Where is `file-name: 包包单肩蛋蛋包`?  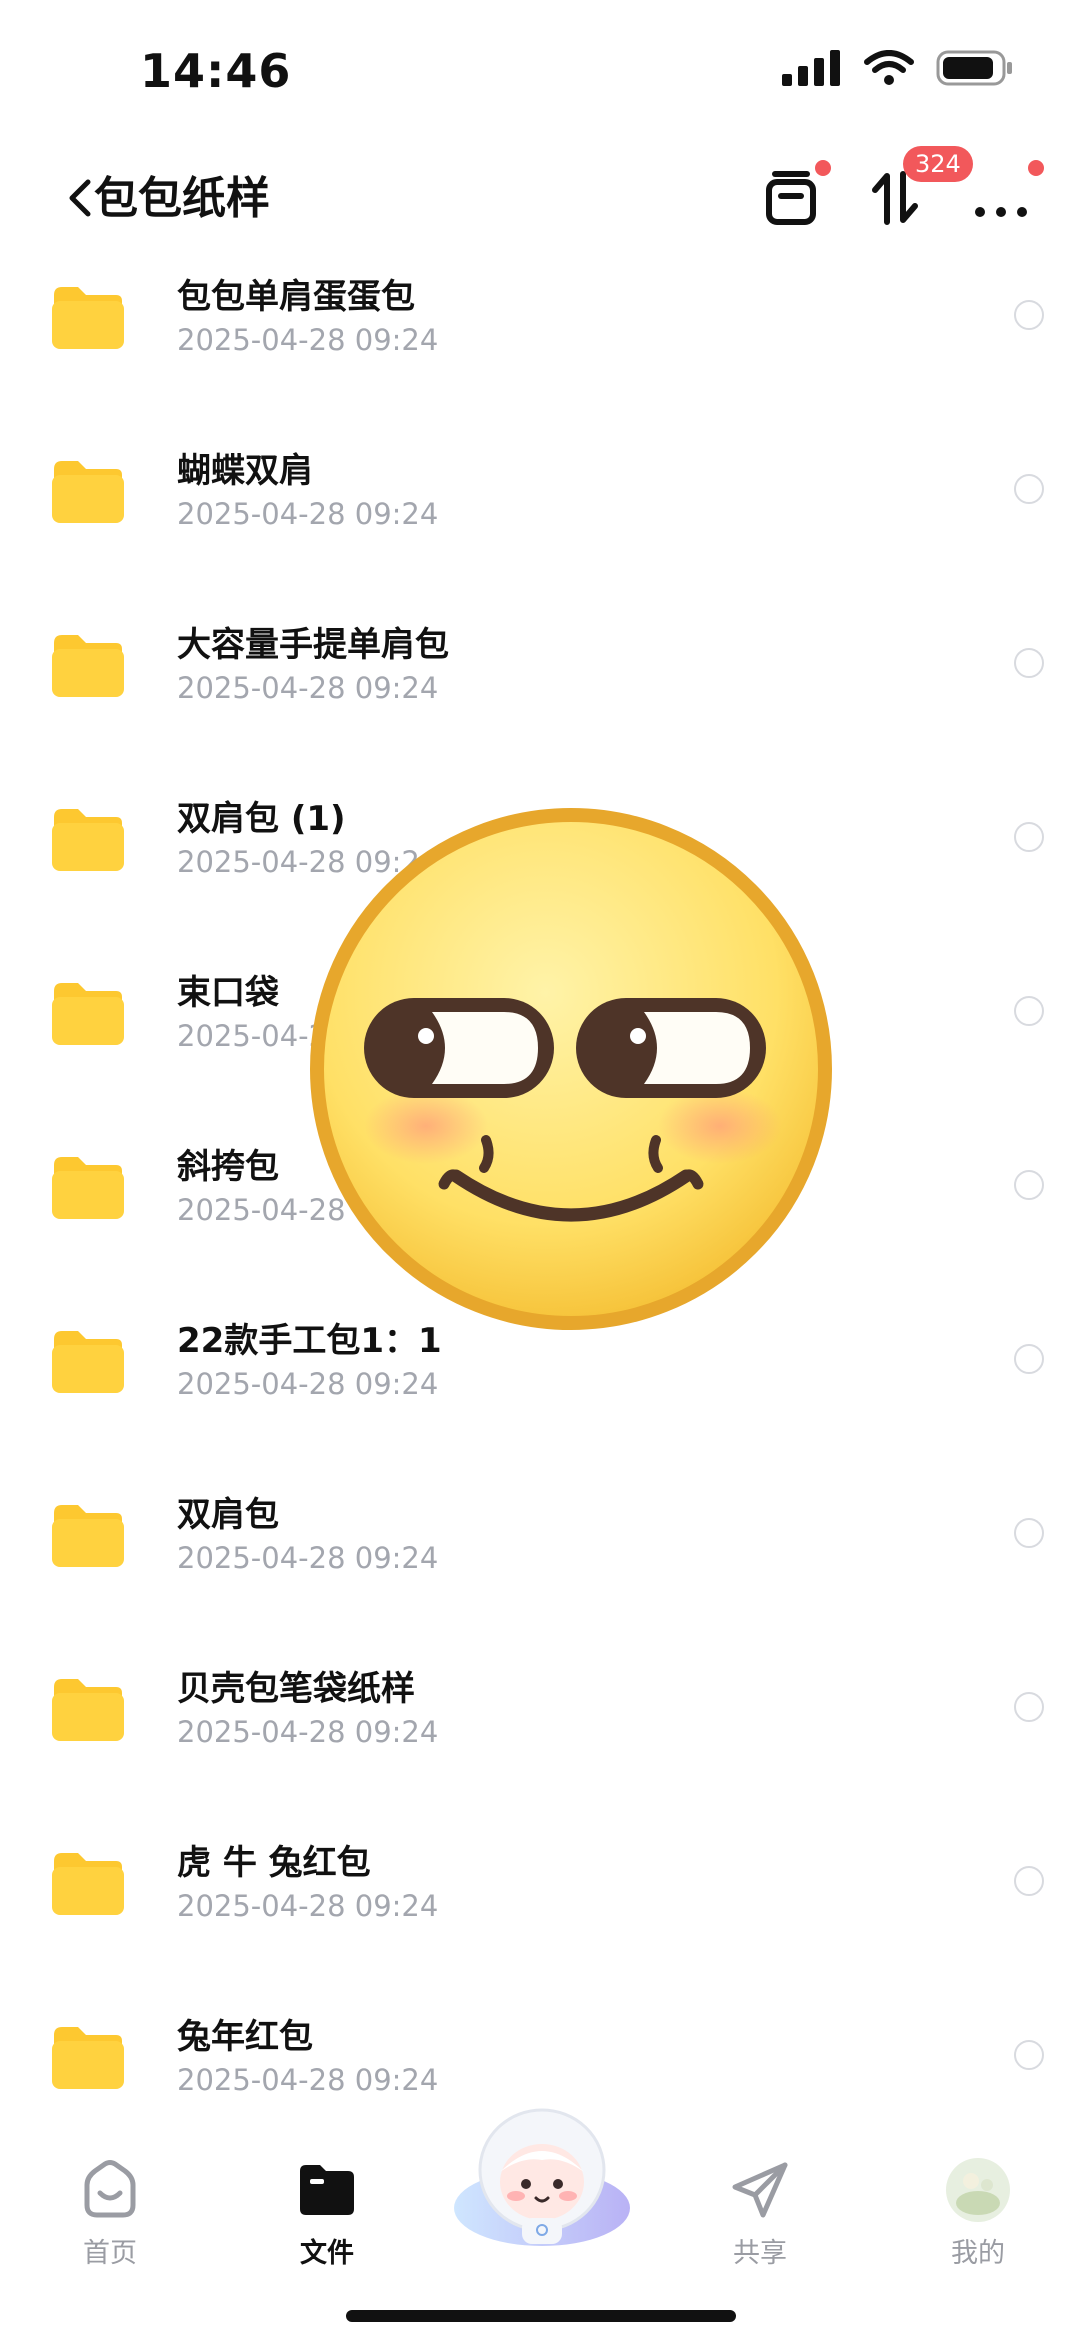 file-name: 包包单肩蛋蛋包 is located at coordinates (296, 297).